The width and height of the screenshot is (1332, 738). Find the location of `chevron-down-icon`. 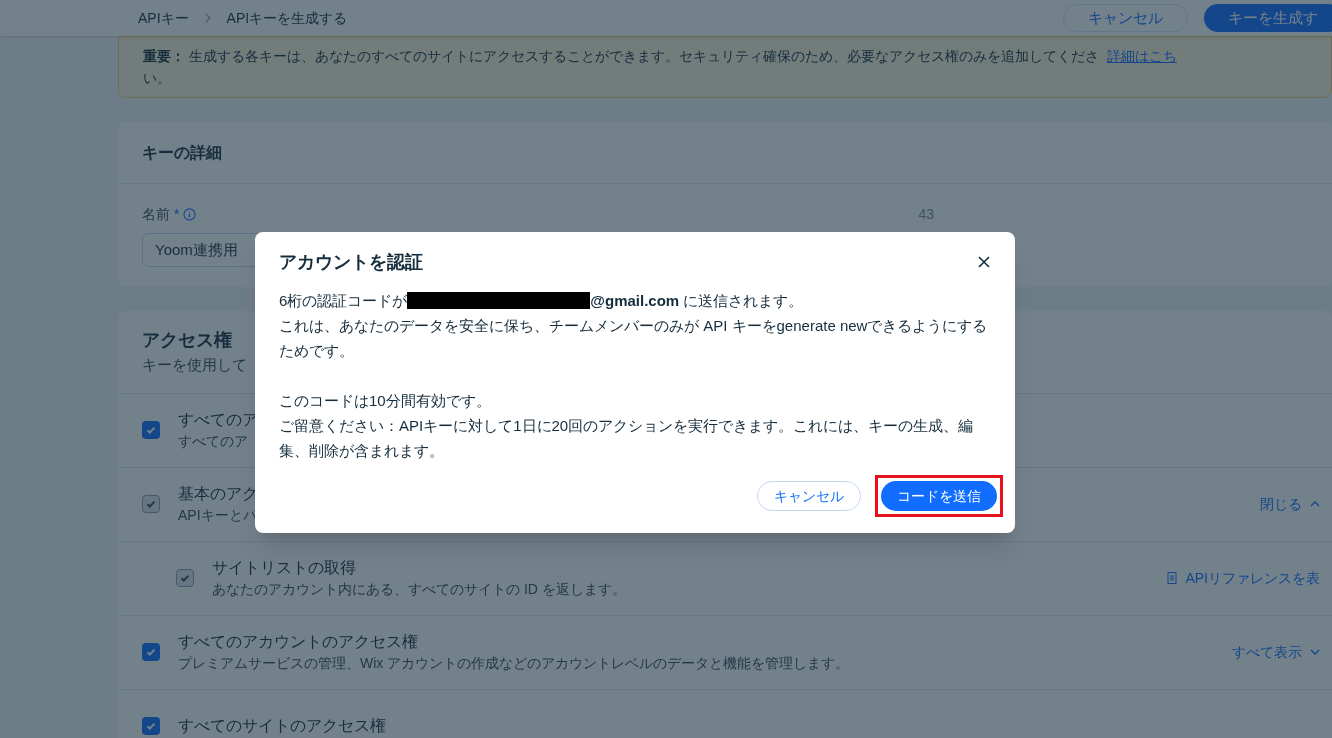

chevron-down-icon is located at coordinates (1315, 652).